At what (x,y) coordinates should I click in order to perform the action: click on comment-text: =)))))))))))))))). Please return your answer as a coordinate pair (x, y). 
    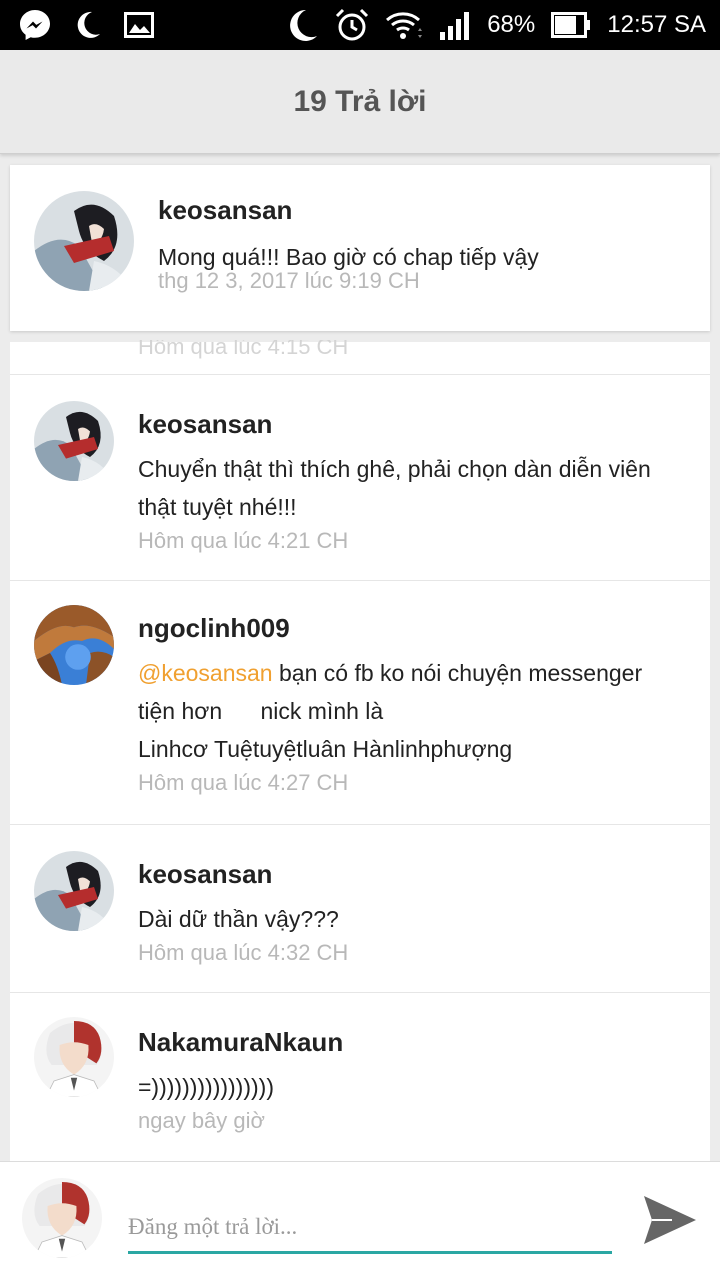
    Looking at the image, I should click on (206, 1087).